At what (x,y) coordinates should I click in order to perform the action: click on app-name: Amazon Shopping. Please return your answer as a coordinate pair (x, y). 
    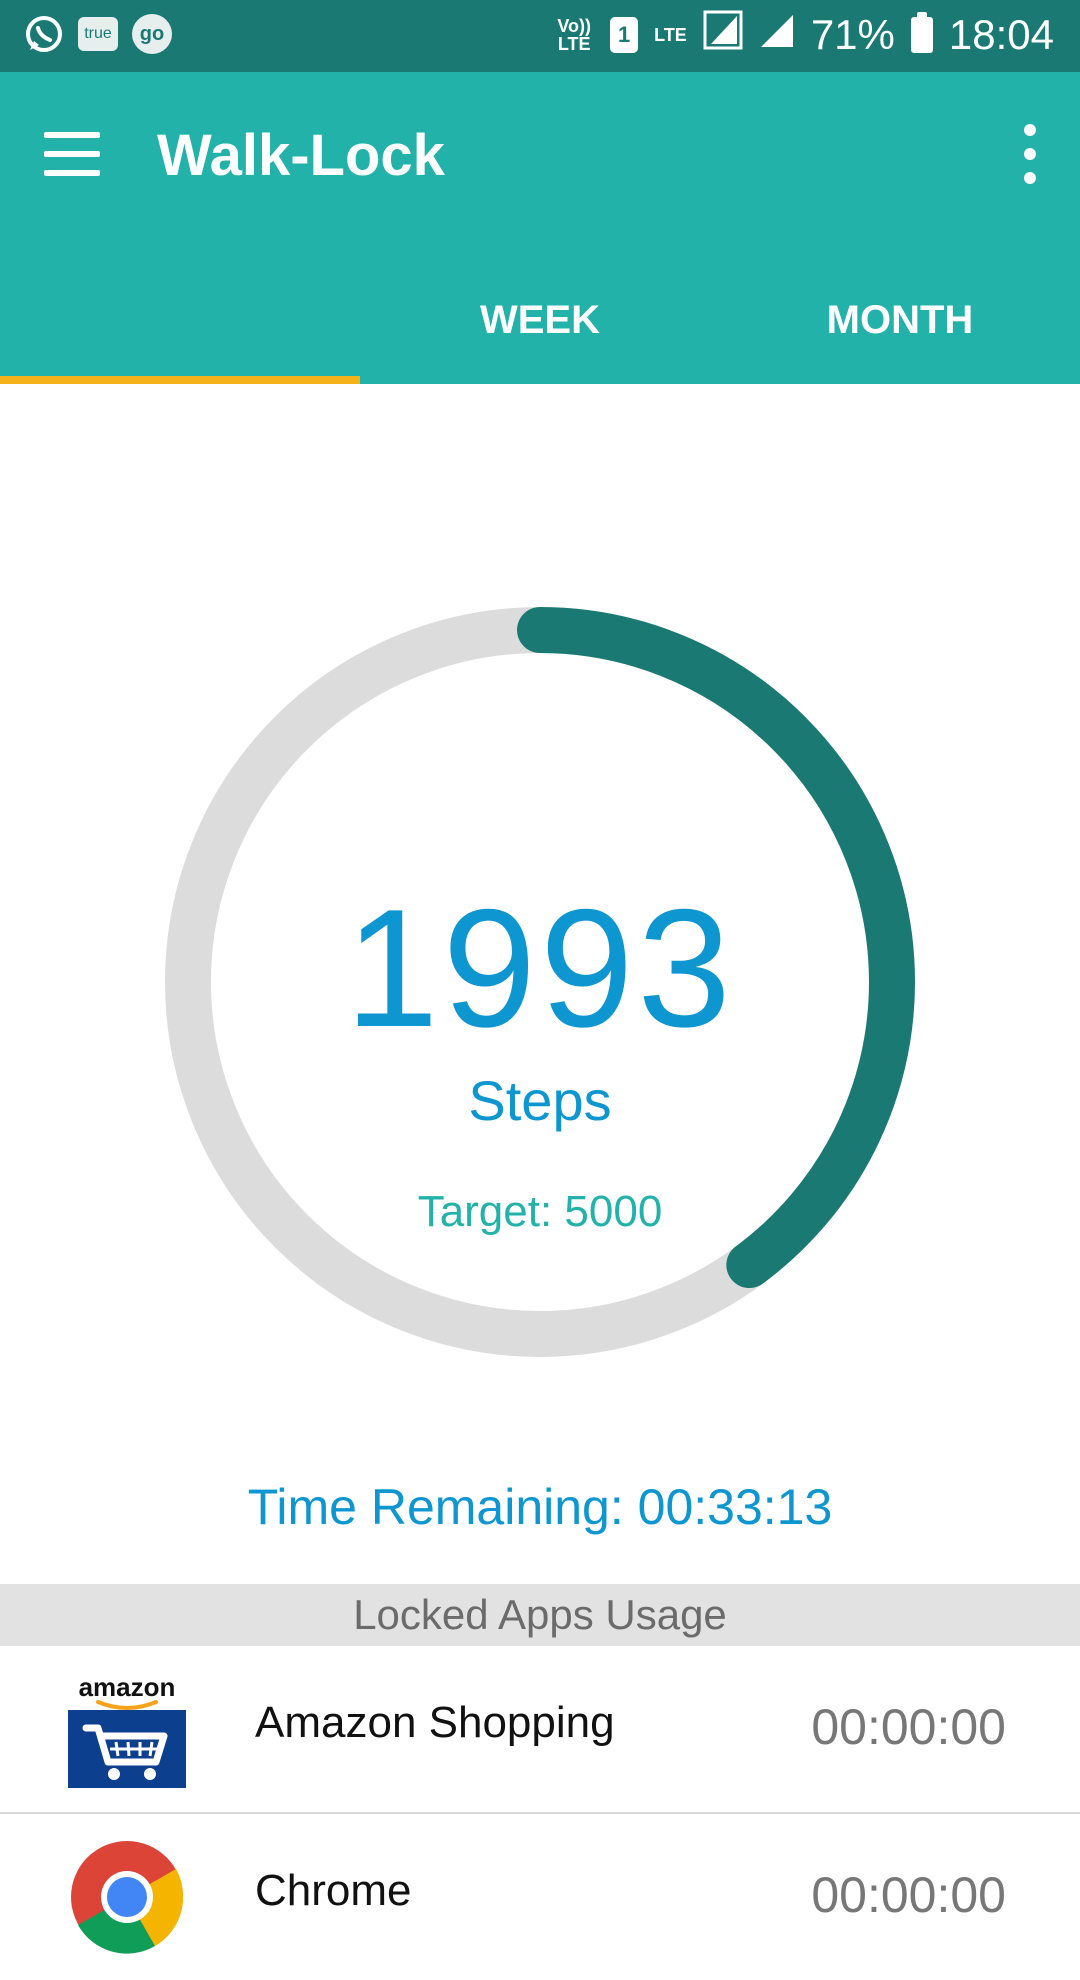
    Looking at the image, I should click on (435, 1722).